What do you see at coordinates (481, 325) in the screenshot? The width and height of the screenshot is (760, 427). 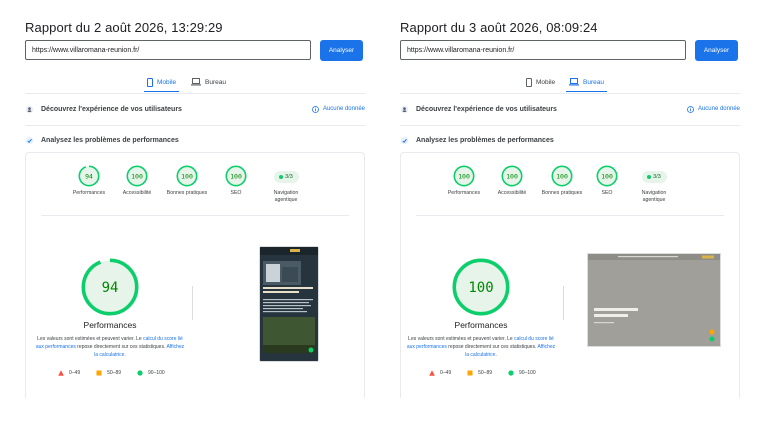 I see `performance-heading: Performances` at bounding box center [481, 325].